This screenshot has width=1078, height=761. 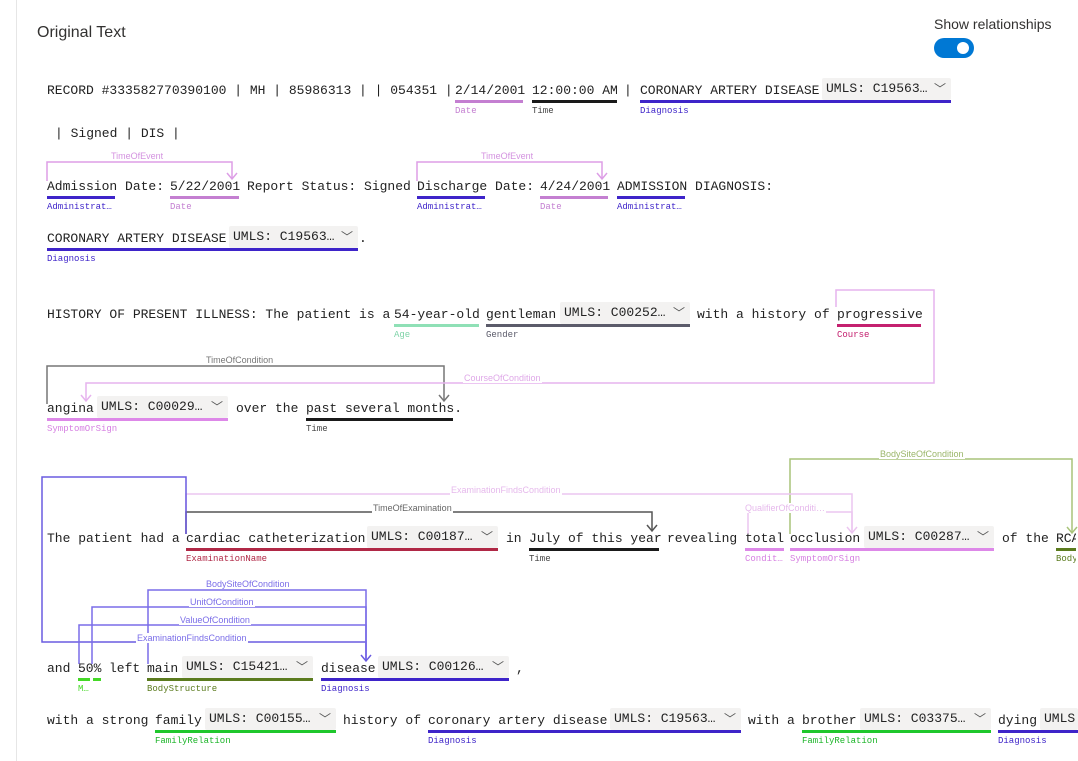 What do you see at coordinates (178, 721) in the screenshot?
I see `entity-family-relation: family` at bounding box center [178, 721].